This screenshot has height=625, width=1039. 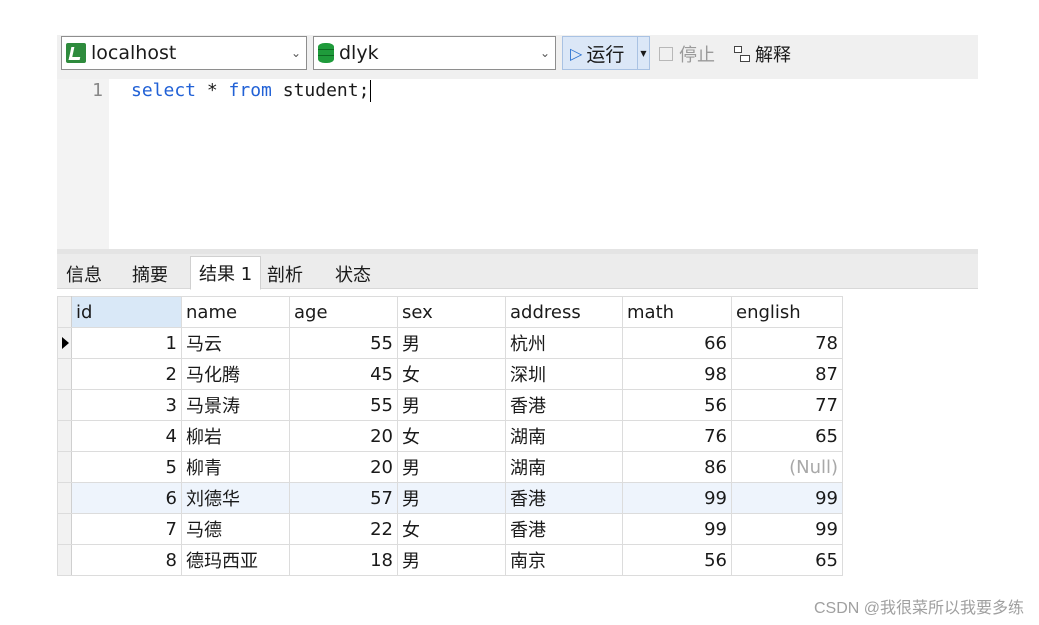 I want to click on header-row: id name age sex address math english, so click(x=450, y=312).